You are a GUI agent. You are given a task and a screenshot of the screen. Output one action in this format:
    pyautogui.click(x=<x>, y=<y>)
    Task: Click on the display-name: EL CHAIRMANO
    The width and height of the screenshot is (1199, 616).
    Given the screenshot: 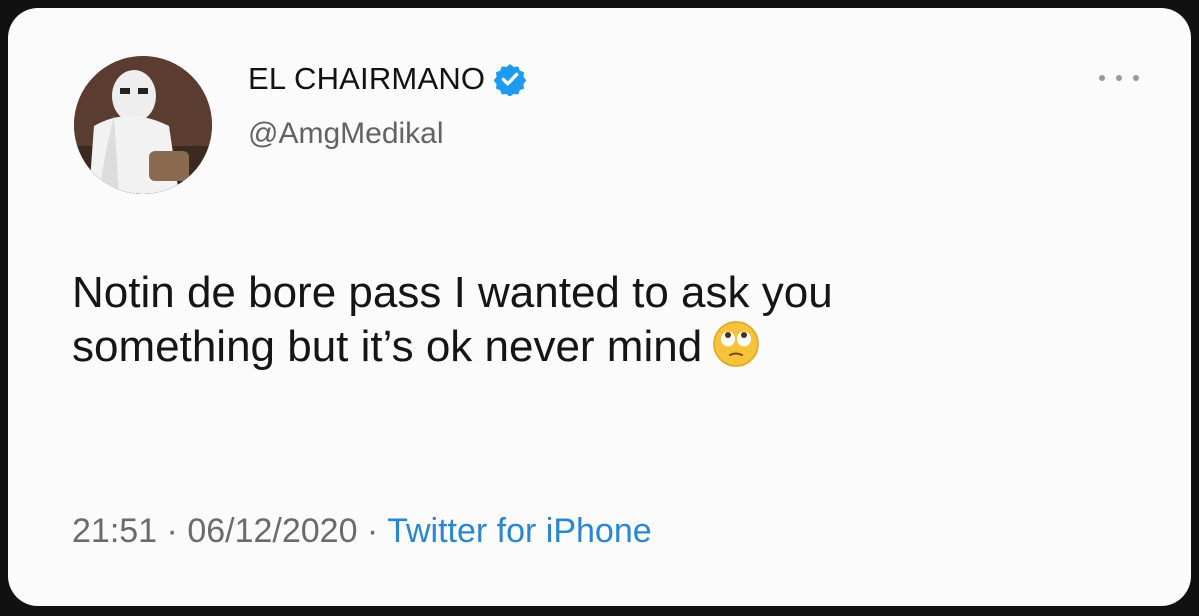 What is the action you would take?
    pyautogui.click(x=366, y=79)
    